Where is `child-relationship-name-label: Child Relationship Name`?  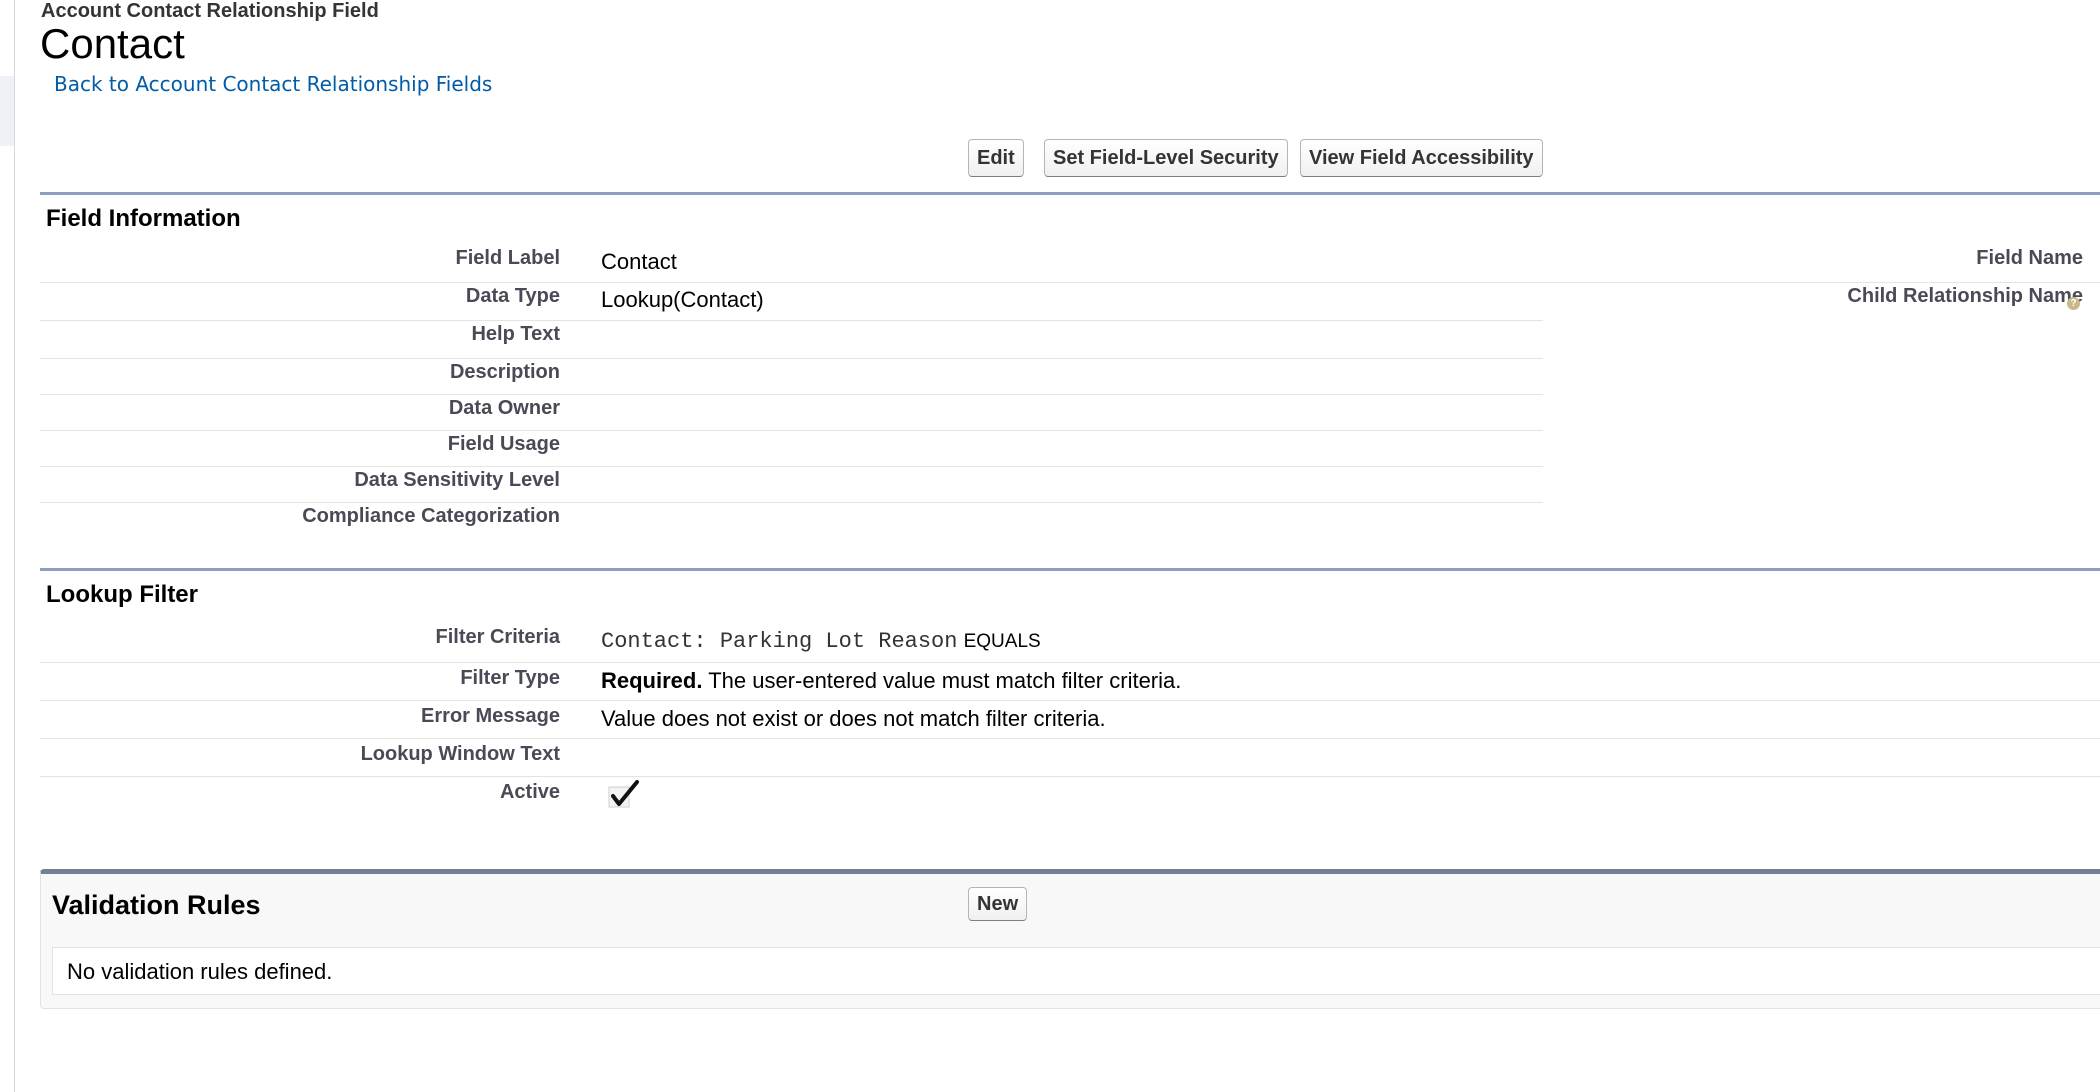
child-relationship-name-label: Child Relationship Name is located at coordinates (1965, 296).